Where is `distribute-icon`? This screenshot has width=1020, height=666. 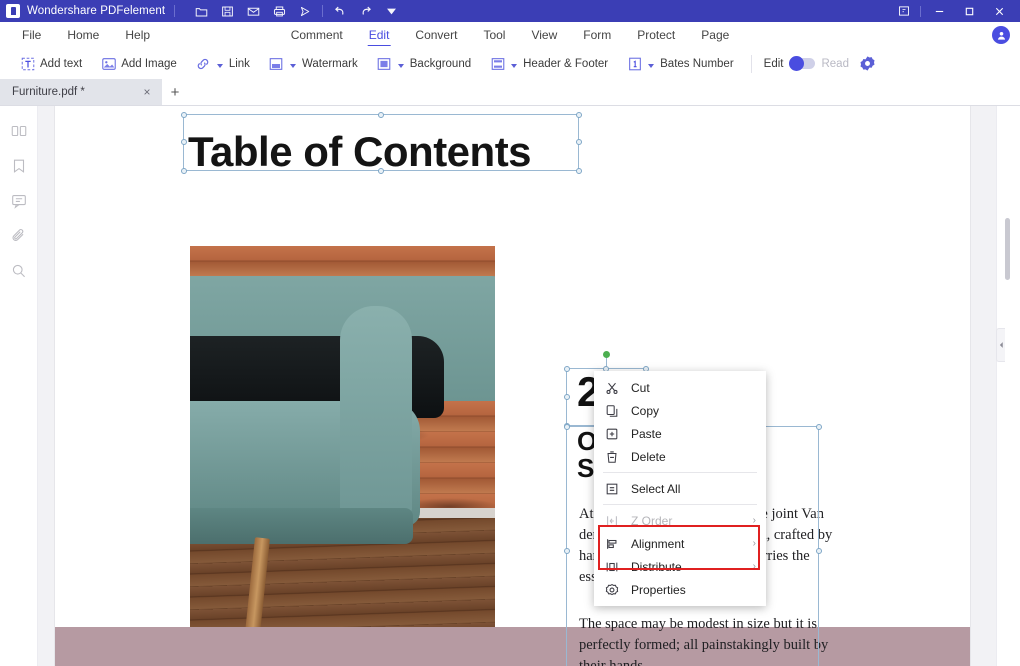 distribute-icon is located at coordinates (611, 566).